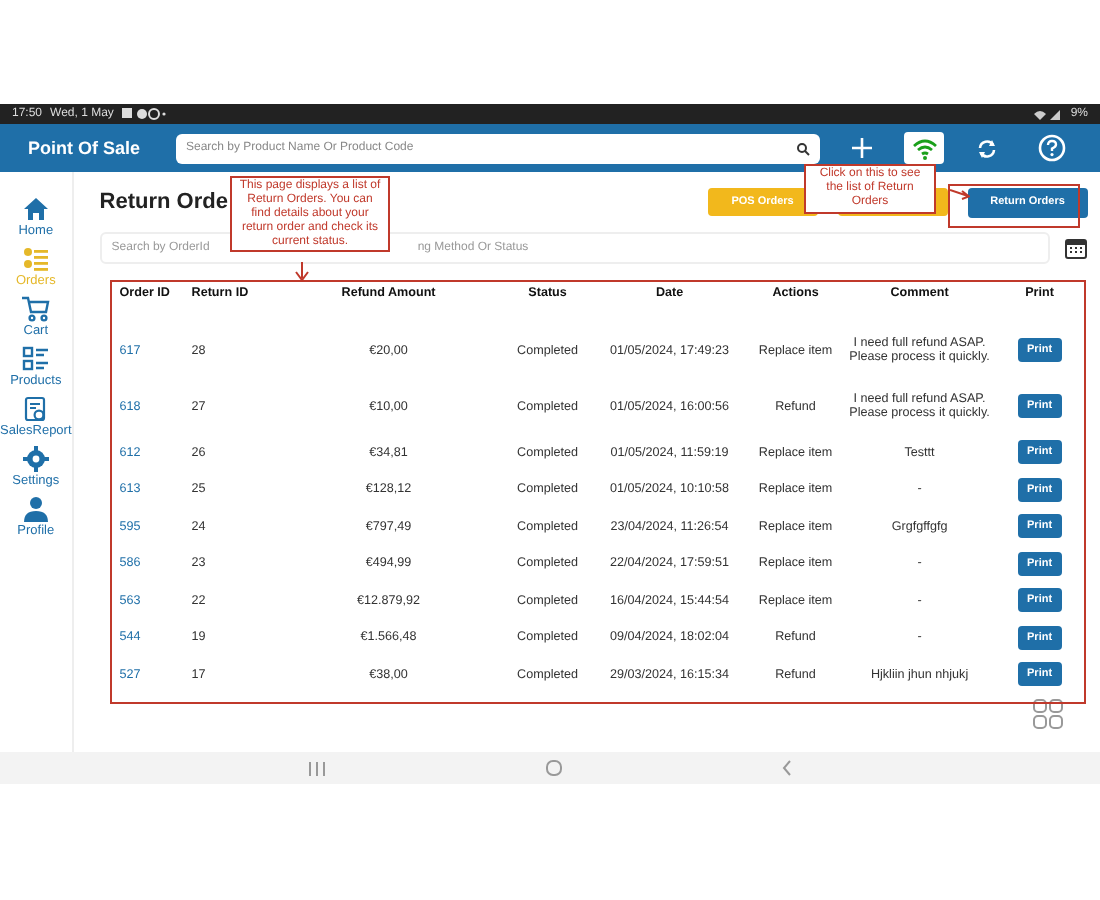 The height and width of the screenshot is (900, 1100). What do you see at coordinates (35, 459) in the screenshot?
I see `settings-icon` at bounding box center [35, 459].